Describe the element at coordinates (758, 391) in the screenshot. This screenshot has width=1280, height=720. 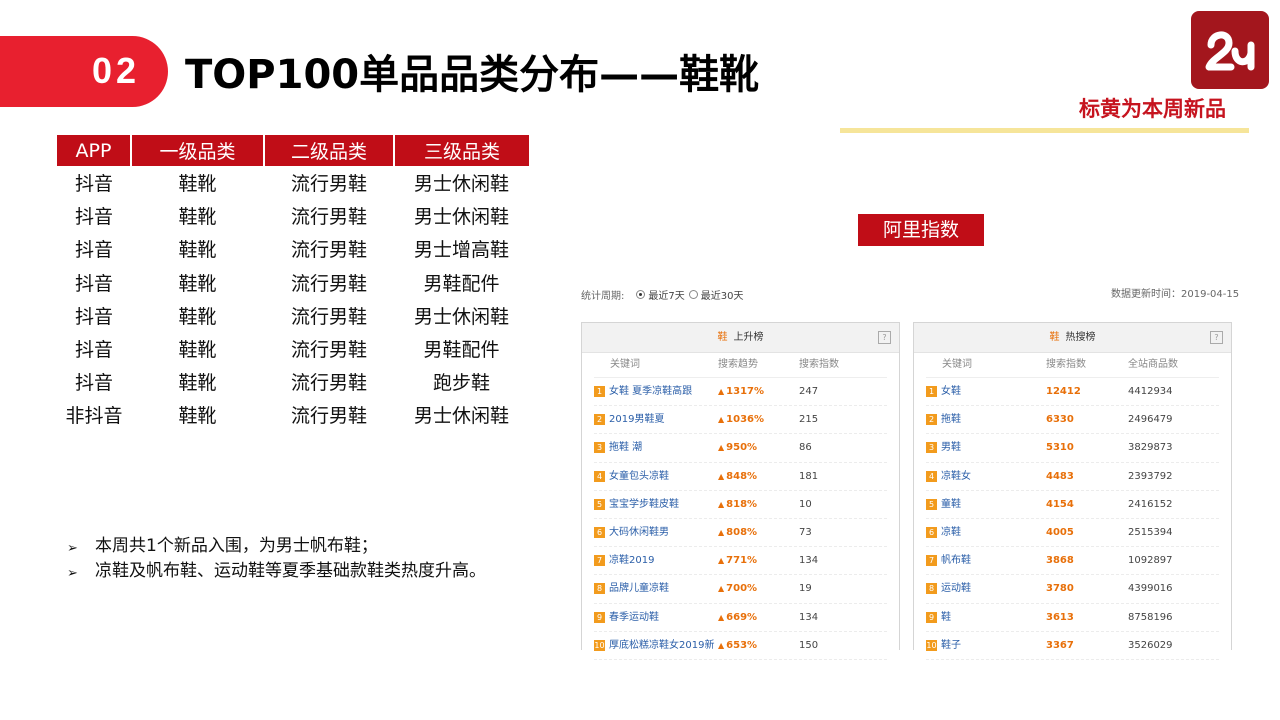
I see `trend-cell: ▲ 1317%` at that location.